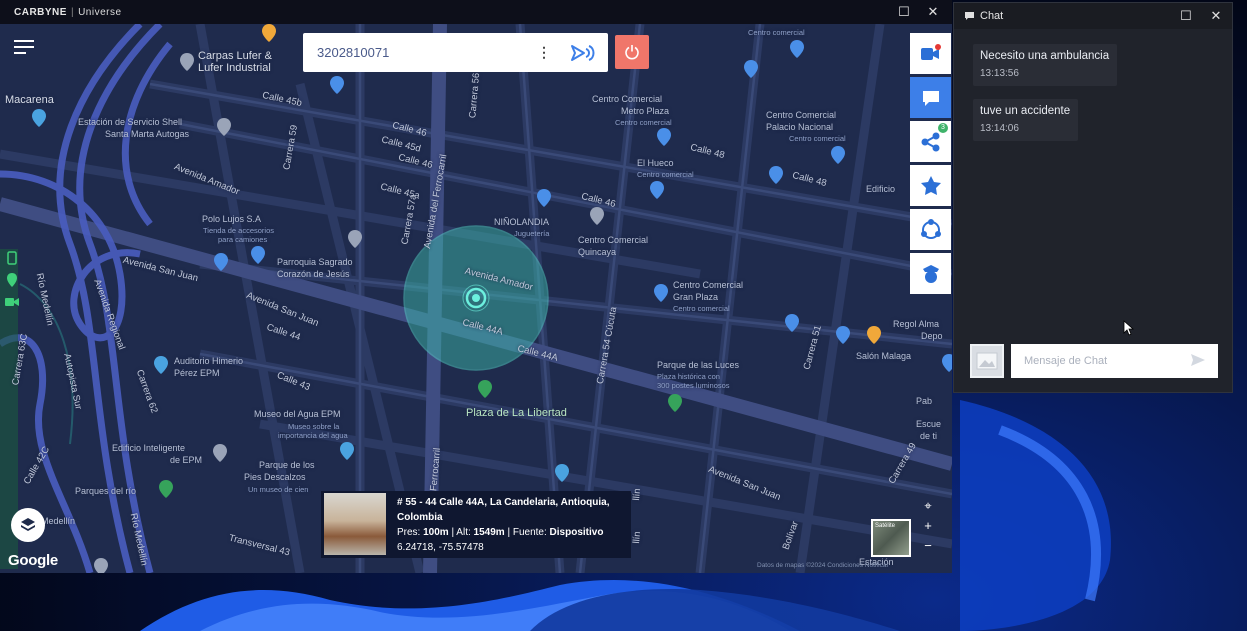  I want to click on chat-input-row, so click(1095, 360).